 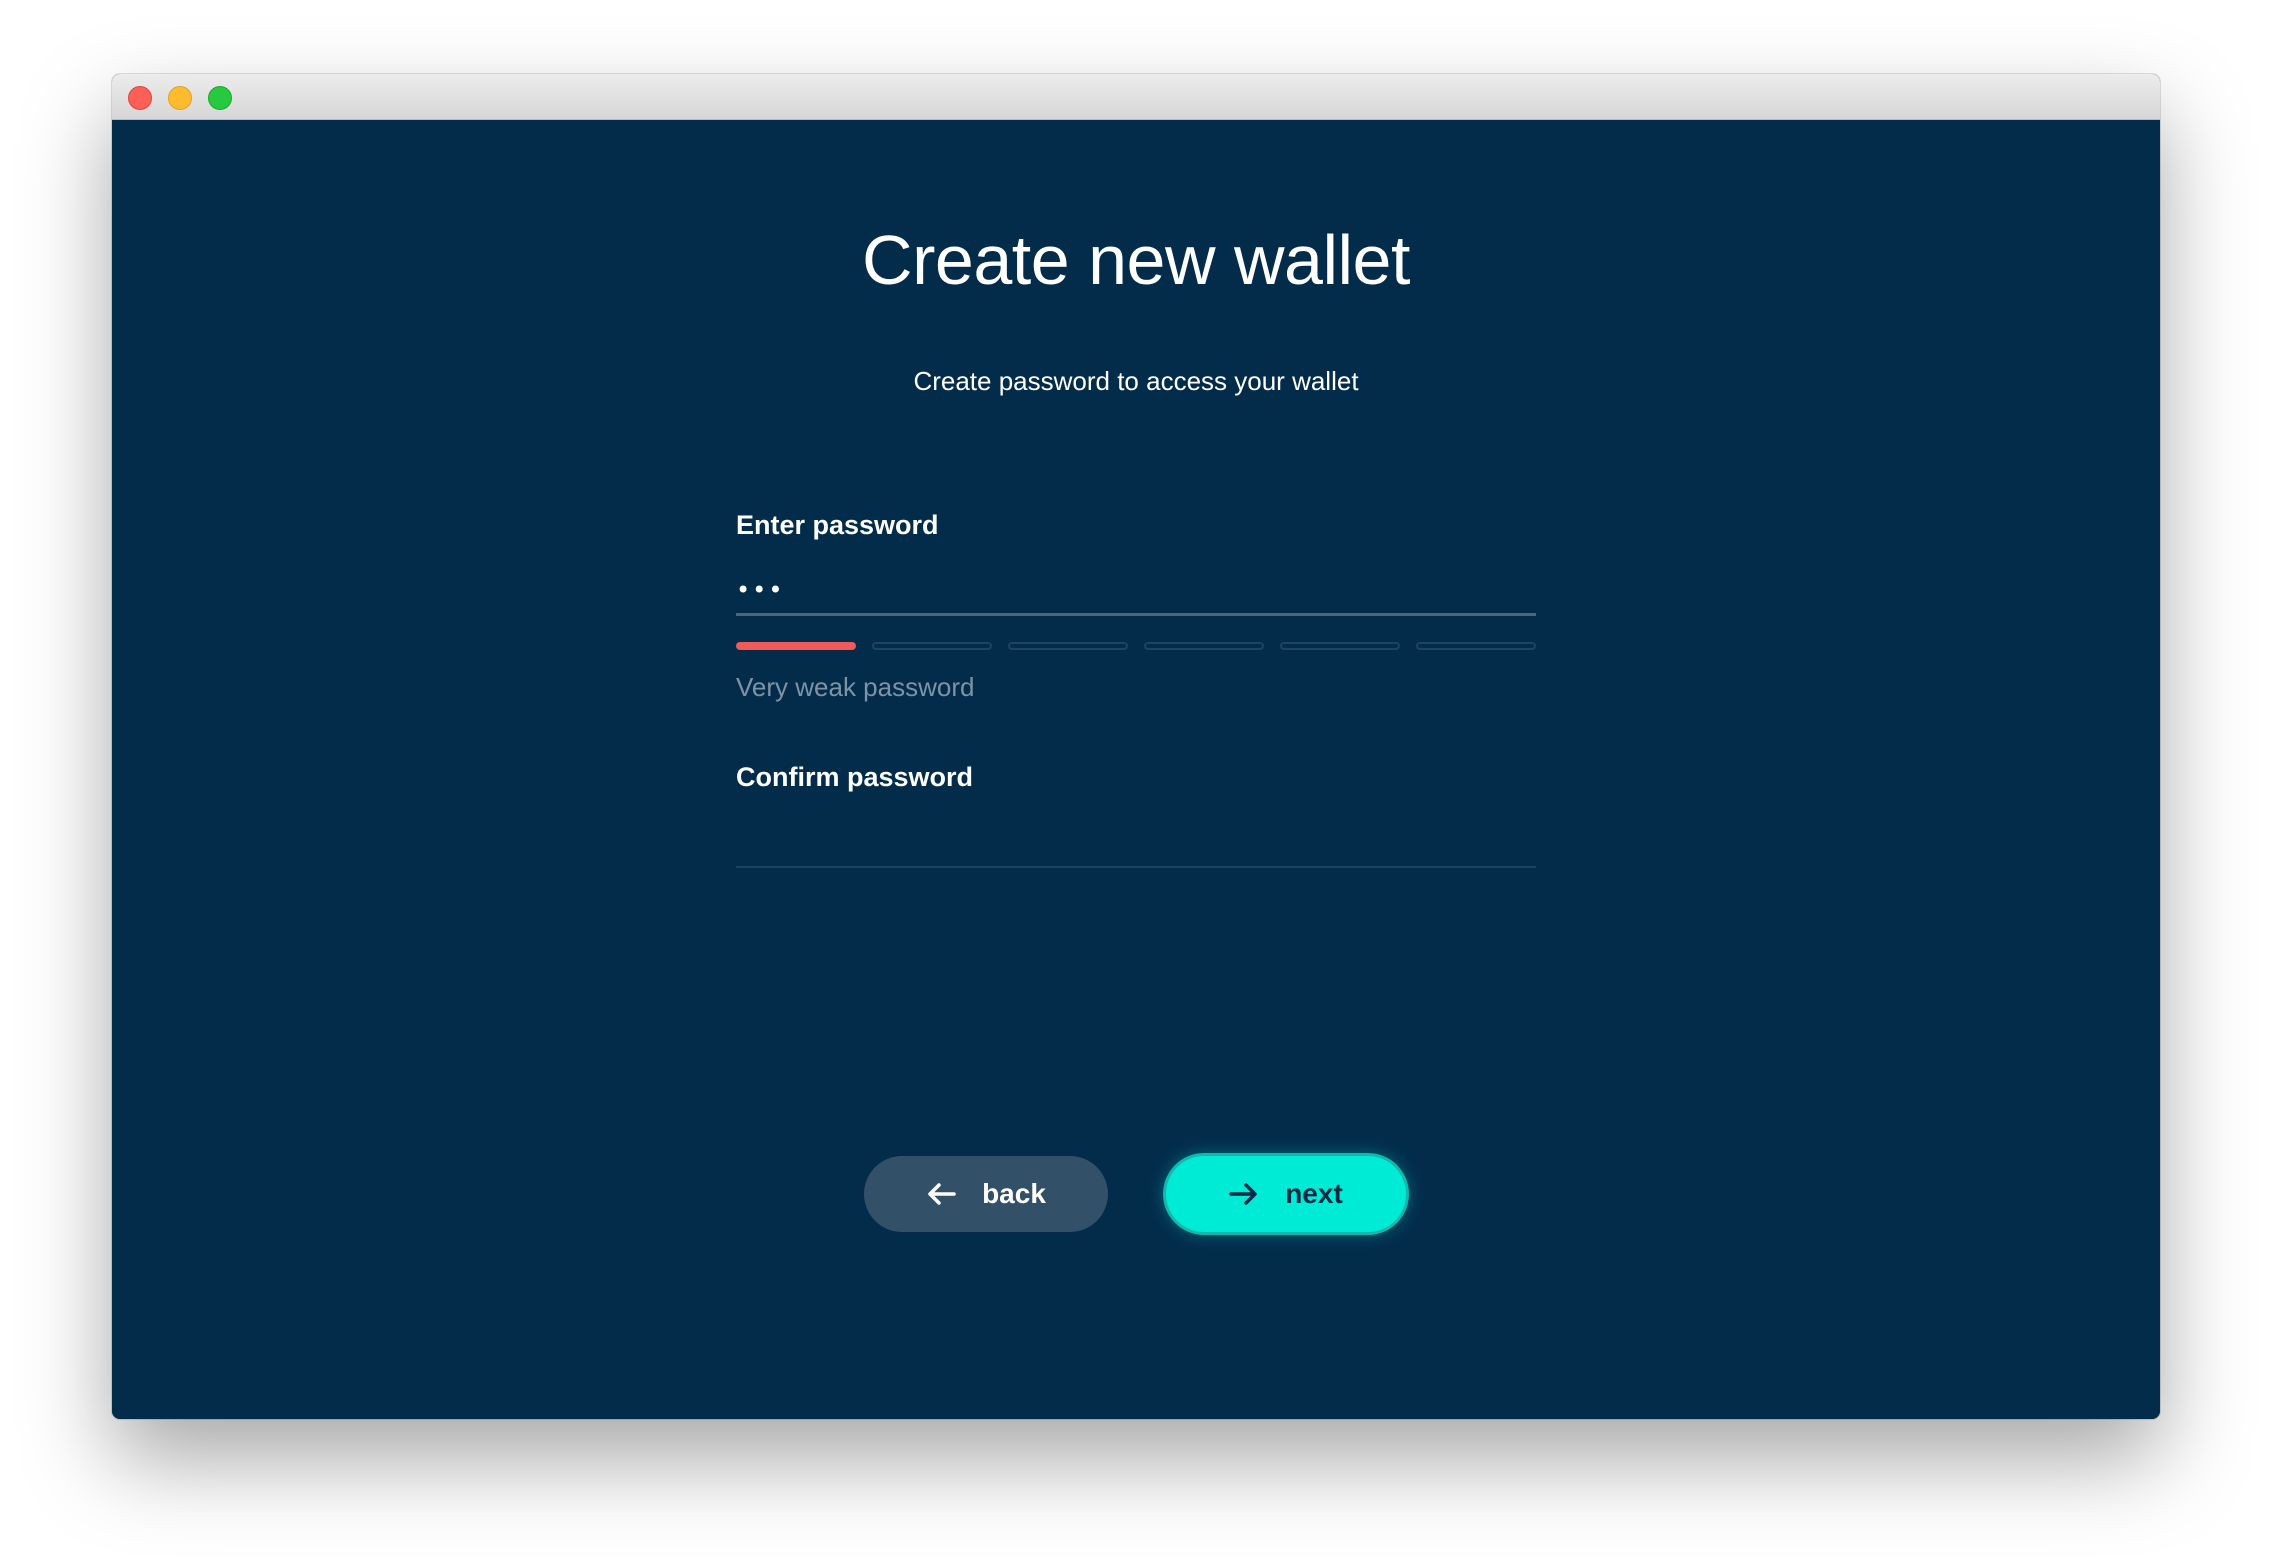 What do you see at coordinates (1136, 381) in the screenshot?
I see `page-subtitle: Create password to access your wallet` at bounding box center [1136, 381].